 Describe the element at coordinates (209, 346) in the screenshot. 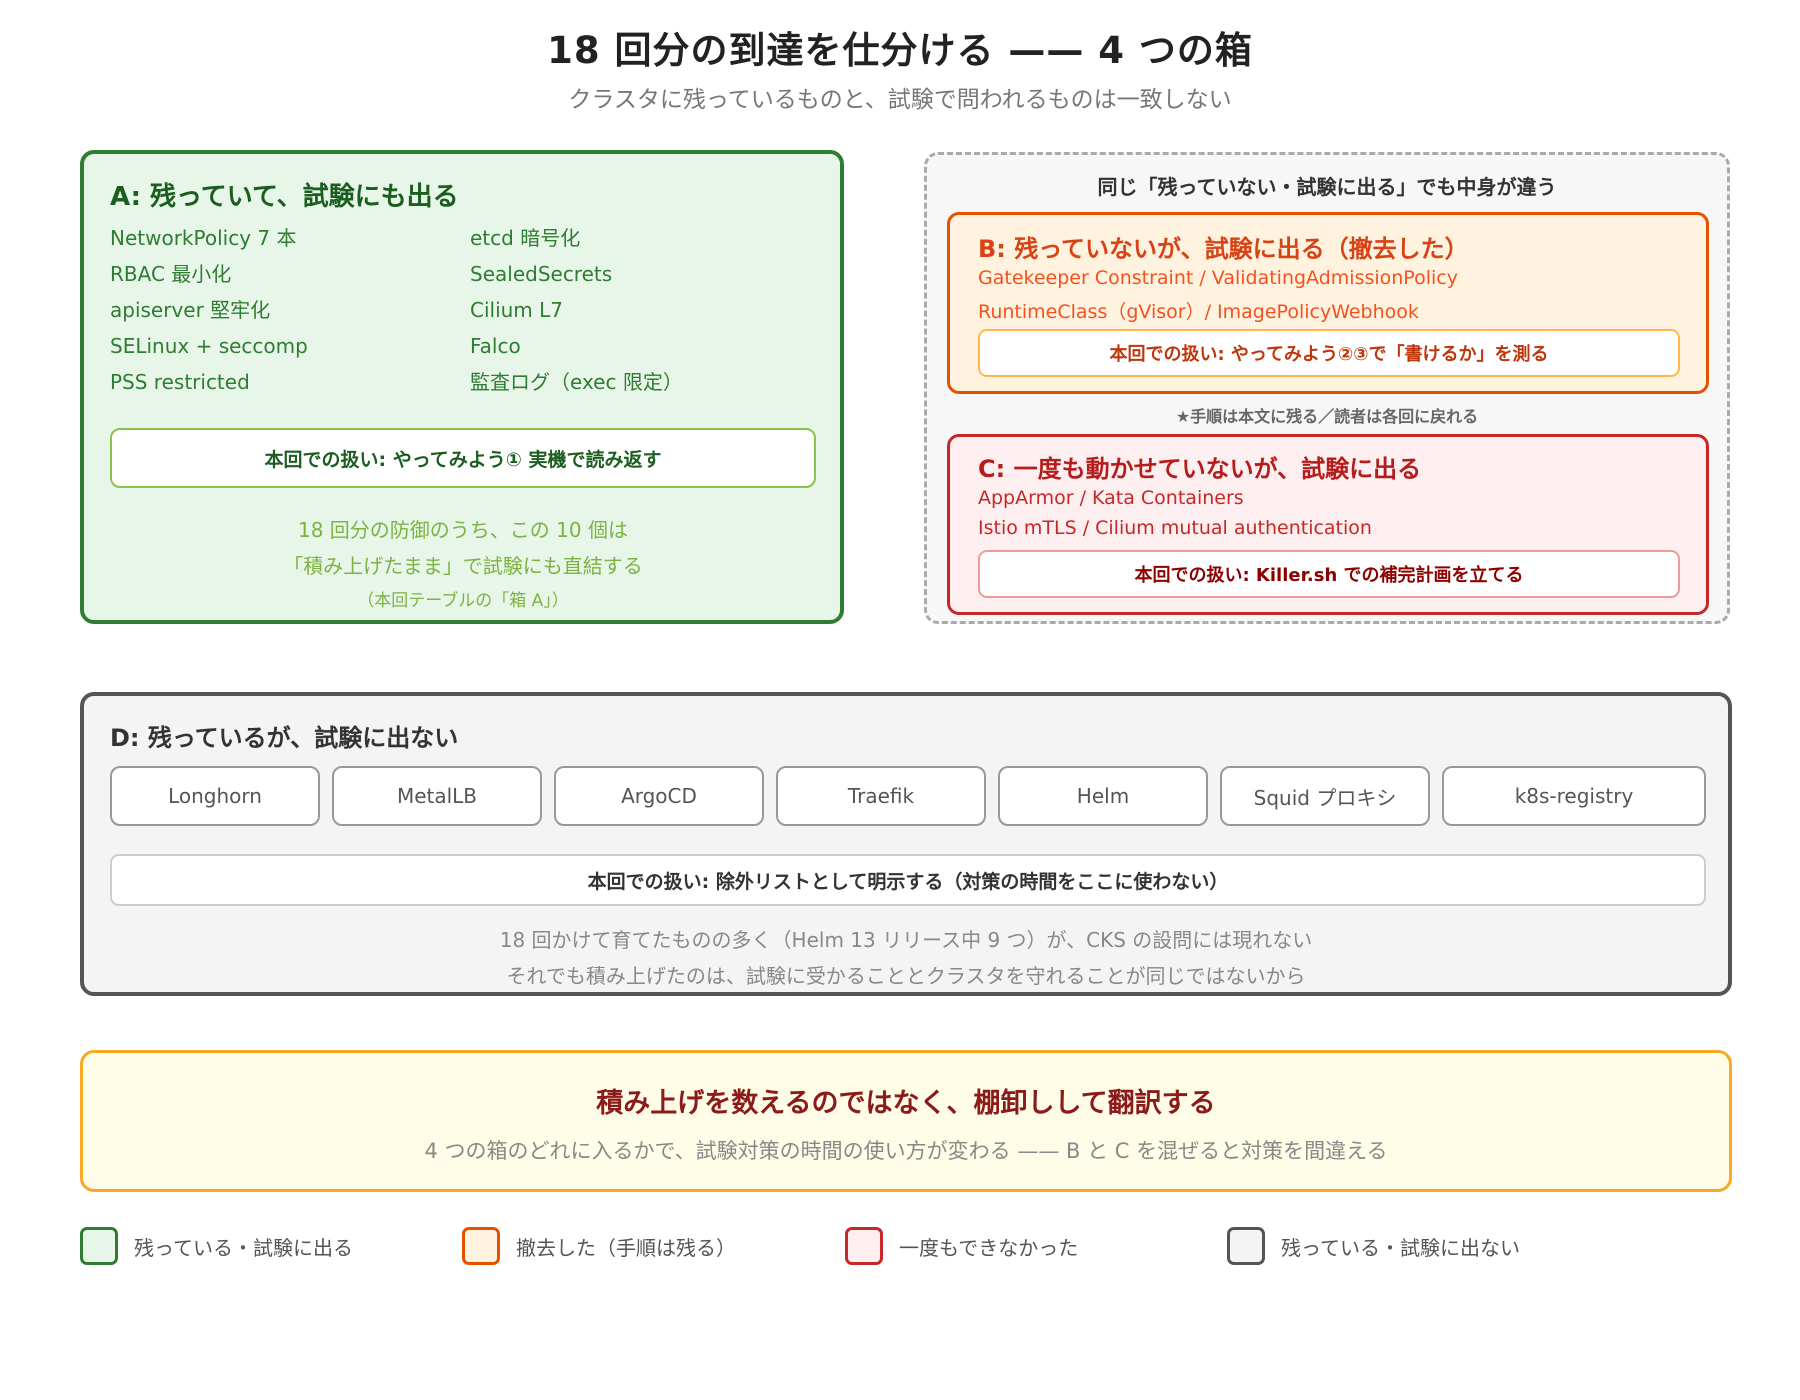

I see `box-a-item: SELinux + seccomp` at that location.